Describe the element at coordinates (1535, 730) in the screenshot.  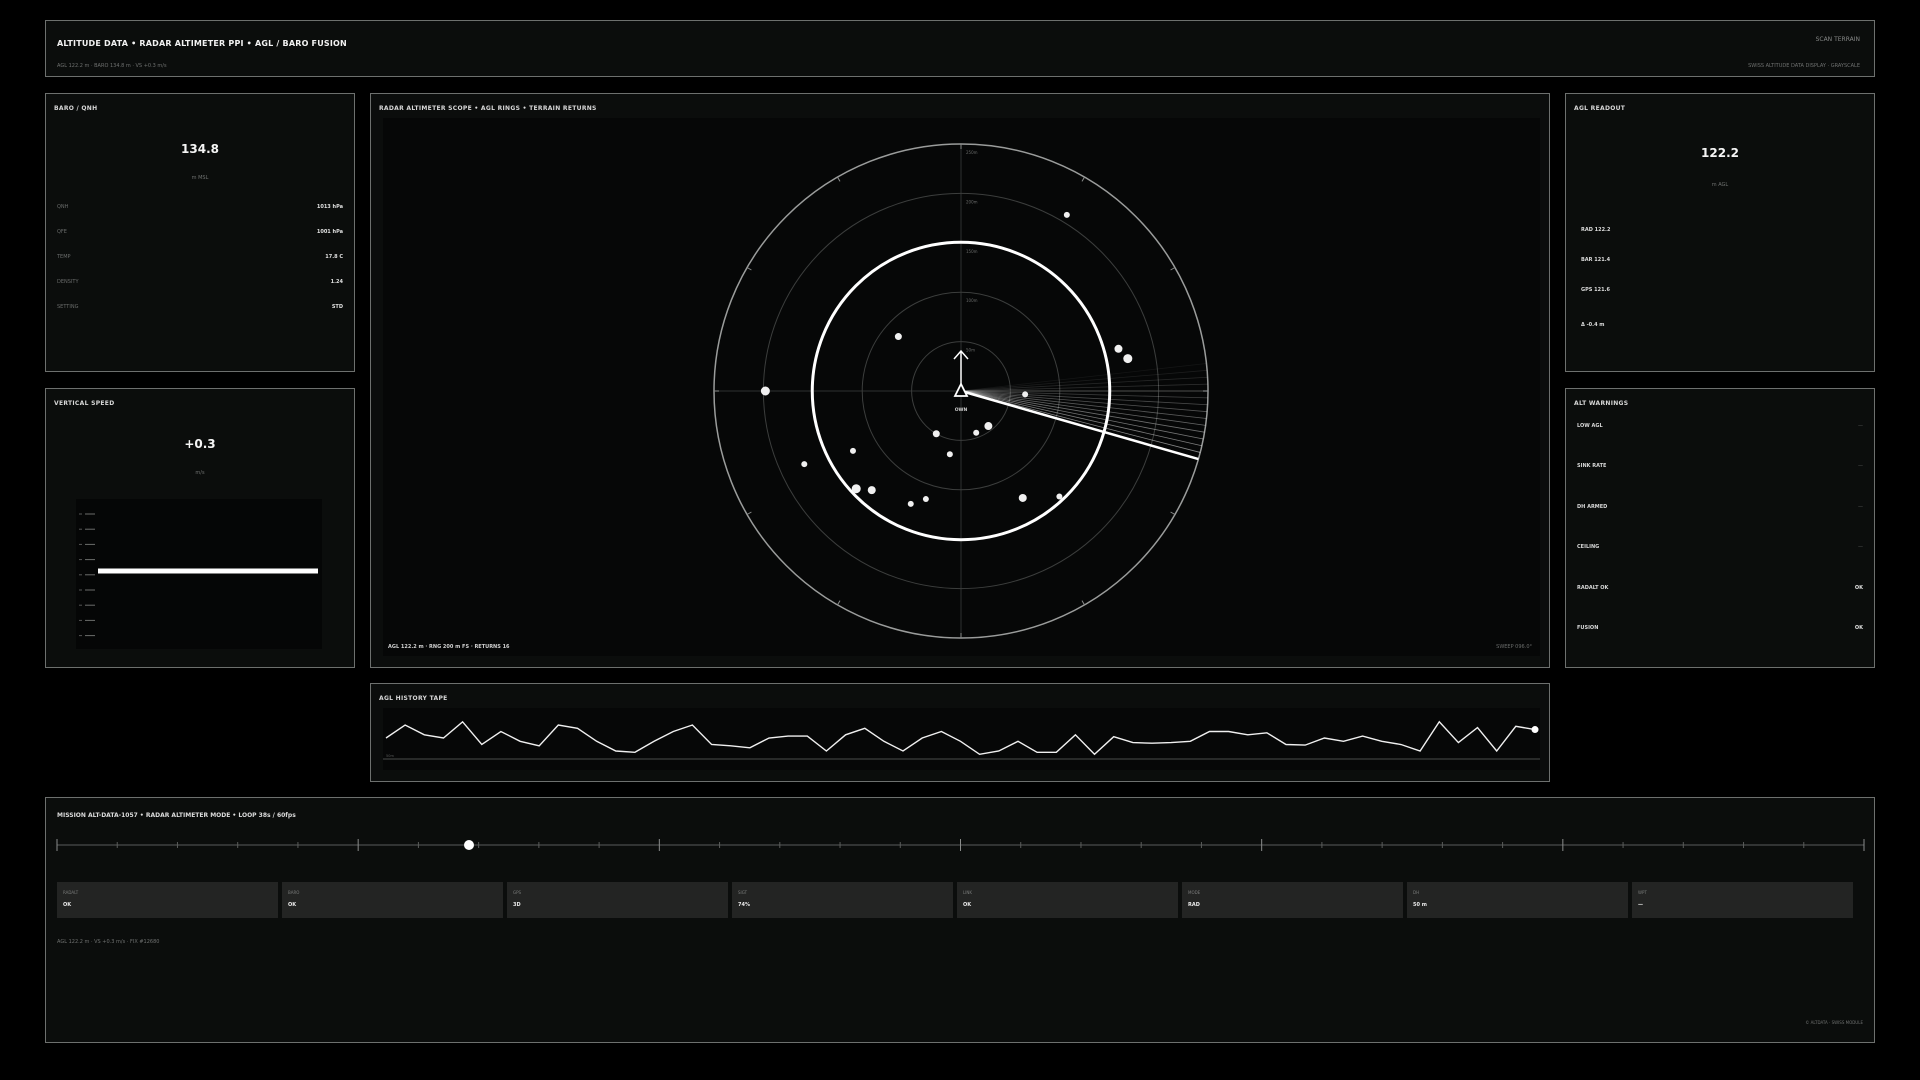
I see `history-current-dot` at that location.